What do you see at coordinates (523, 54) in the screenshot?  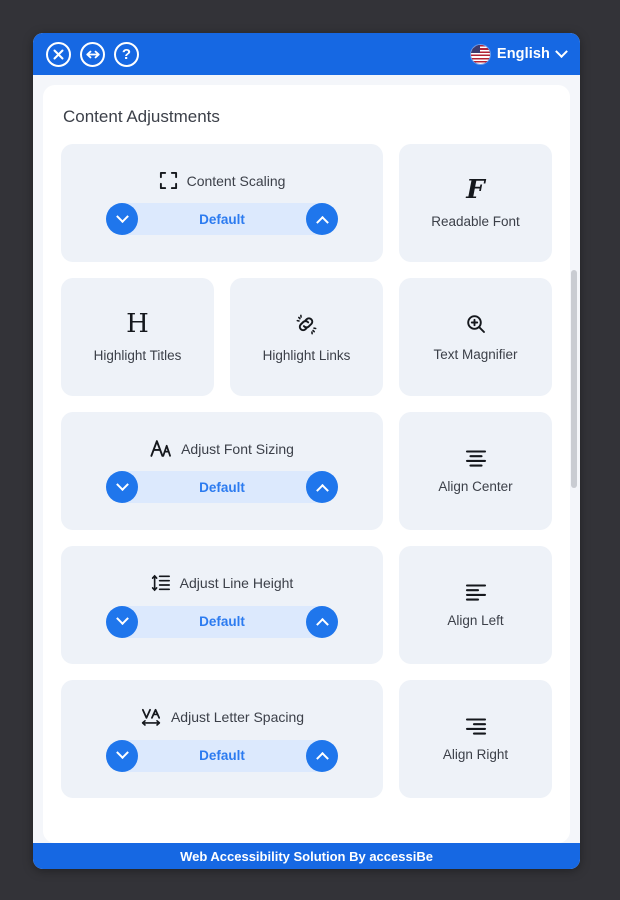 I see `language-label: English` at bounding box center [523, 54].